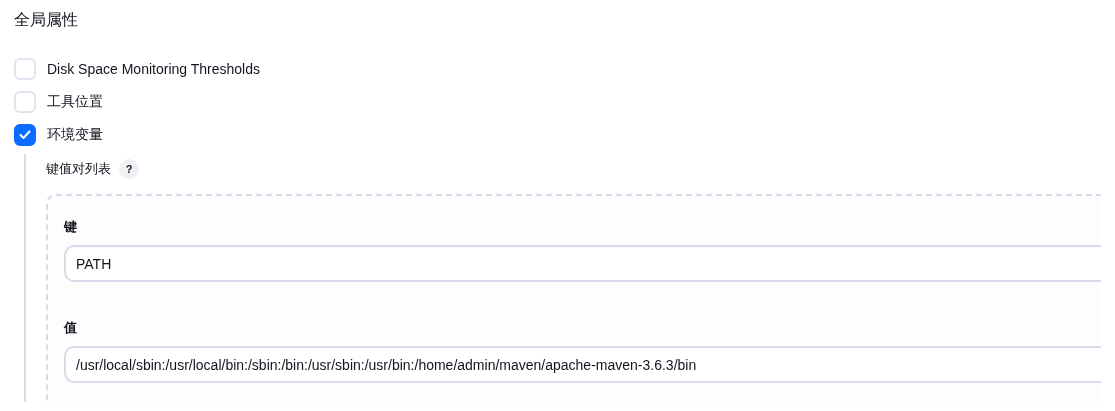 This screenshot has width=1115, height=411. I want to click on section-title: 全局属性, so click(46, 20).